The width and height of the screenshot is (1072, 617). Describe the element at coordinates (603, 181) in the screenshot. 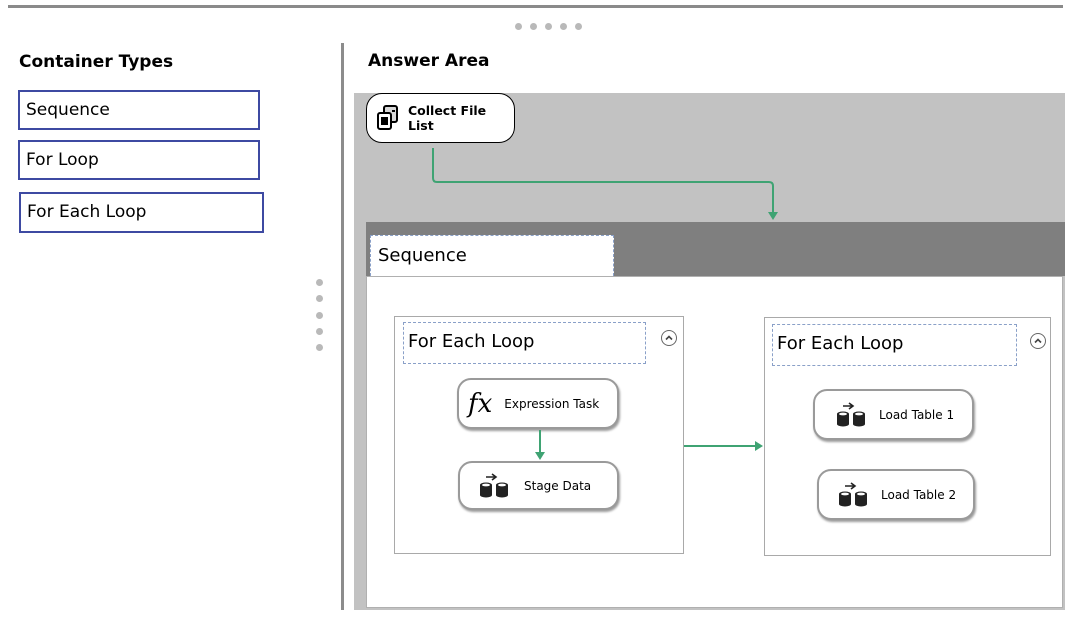

I see `connector-collect-to-sequence` at that location.